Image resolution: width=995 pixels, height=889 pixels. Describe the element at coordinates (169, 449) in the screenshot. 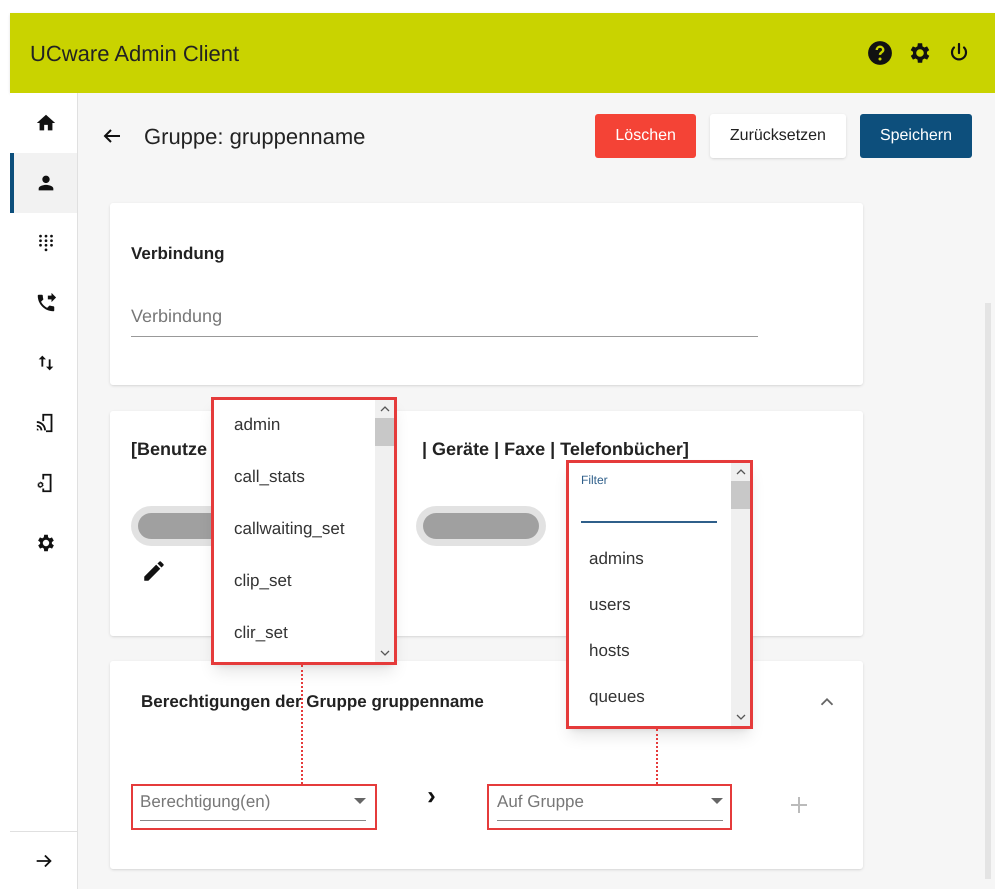

I see `card-title: [Benutze` at that location.